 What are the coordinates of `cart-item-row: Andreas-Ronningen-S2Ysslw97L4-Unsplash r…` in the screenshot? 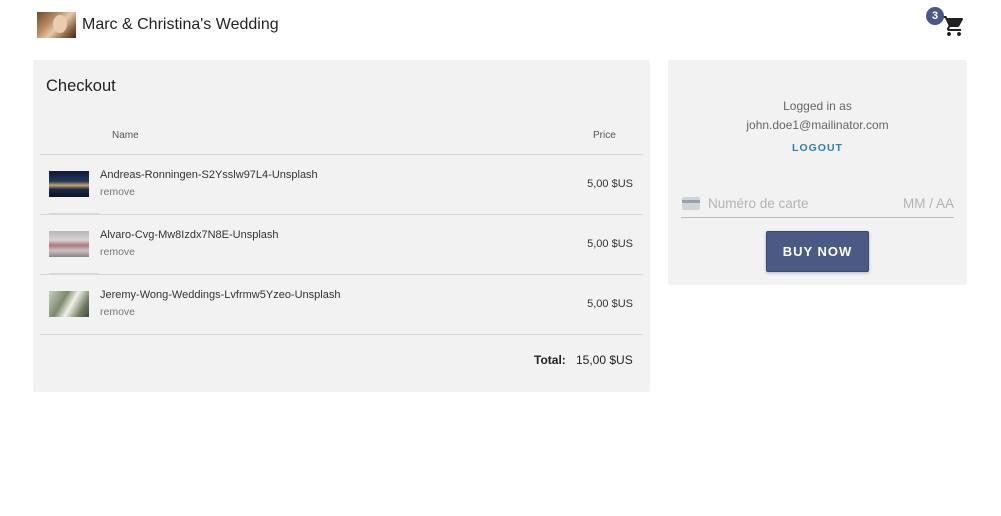 It's located at (341, 184).